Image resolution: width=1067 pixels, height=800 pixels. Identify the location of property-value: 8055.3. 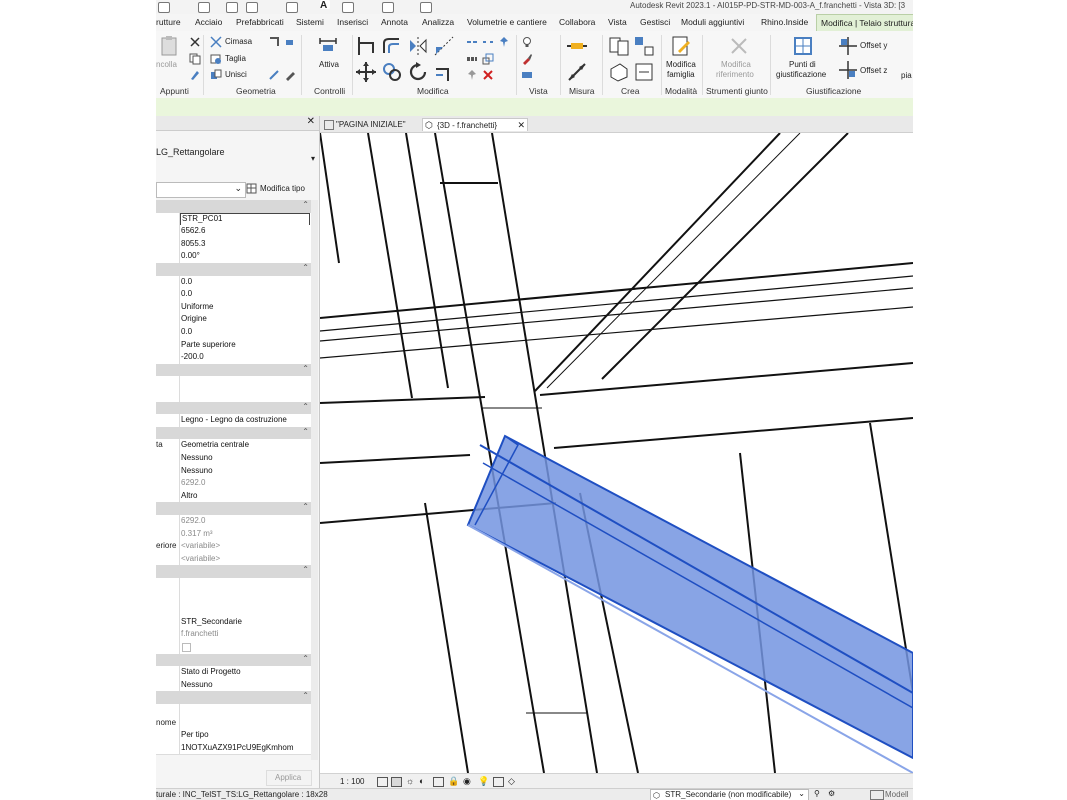
(193, 243).